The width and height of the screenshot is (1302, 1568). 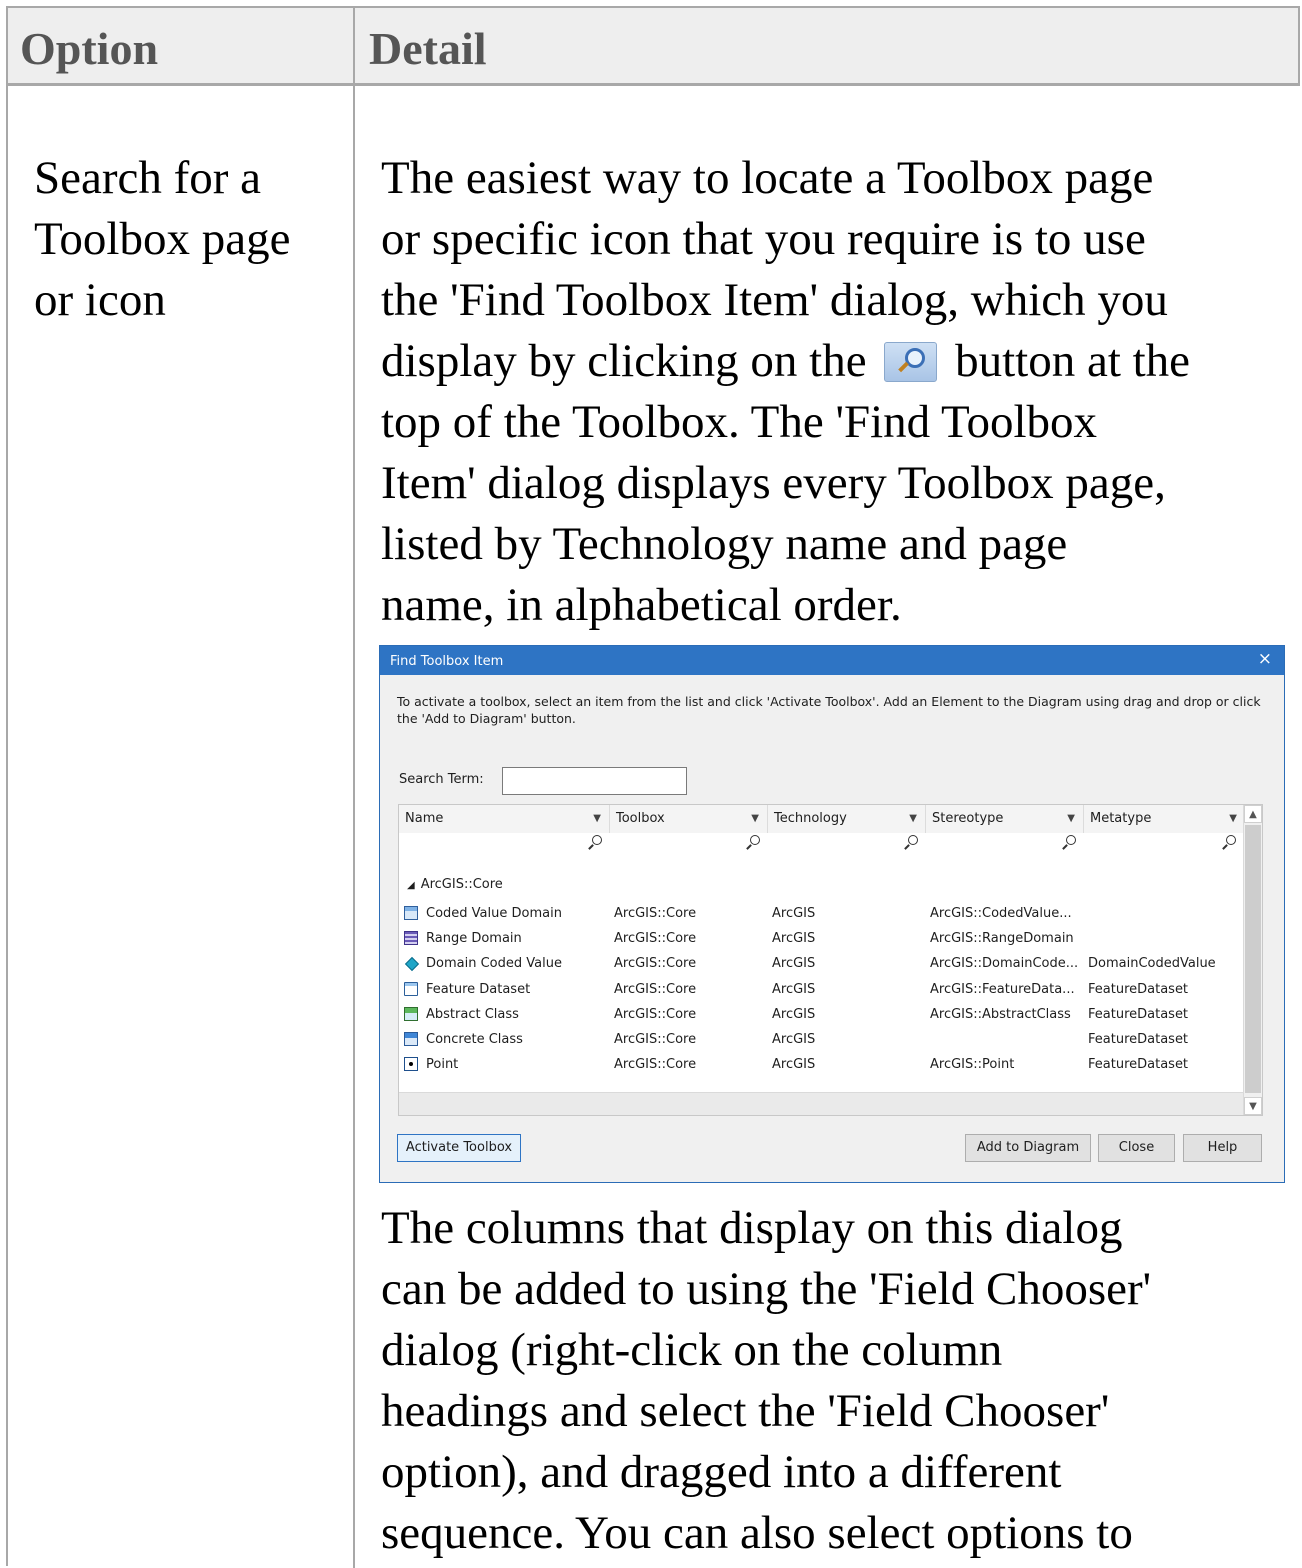 What do you see at coordinates (428, 48) in the screenshot?
I see `header-detail: Detail` at bounding box center [428, 48].